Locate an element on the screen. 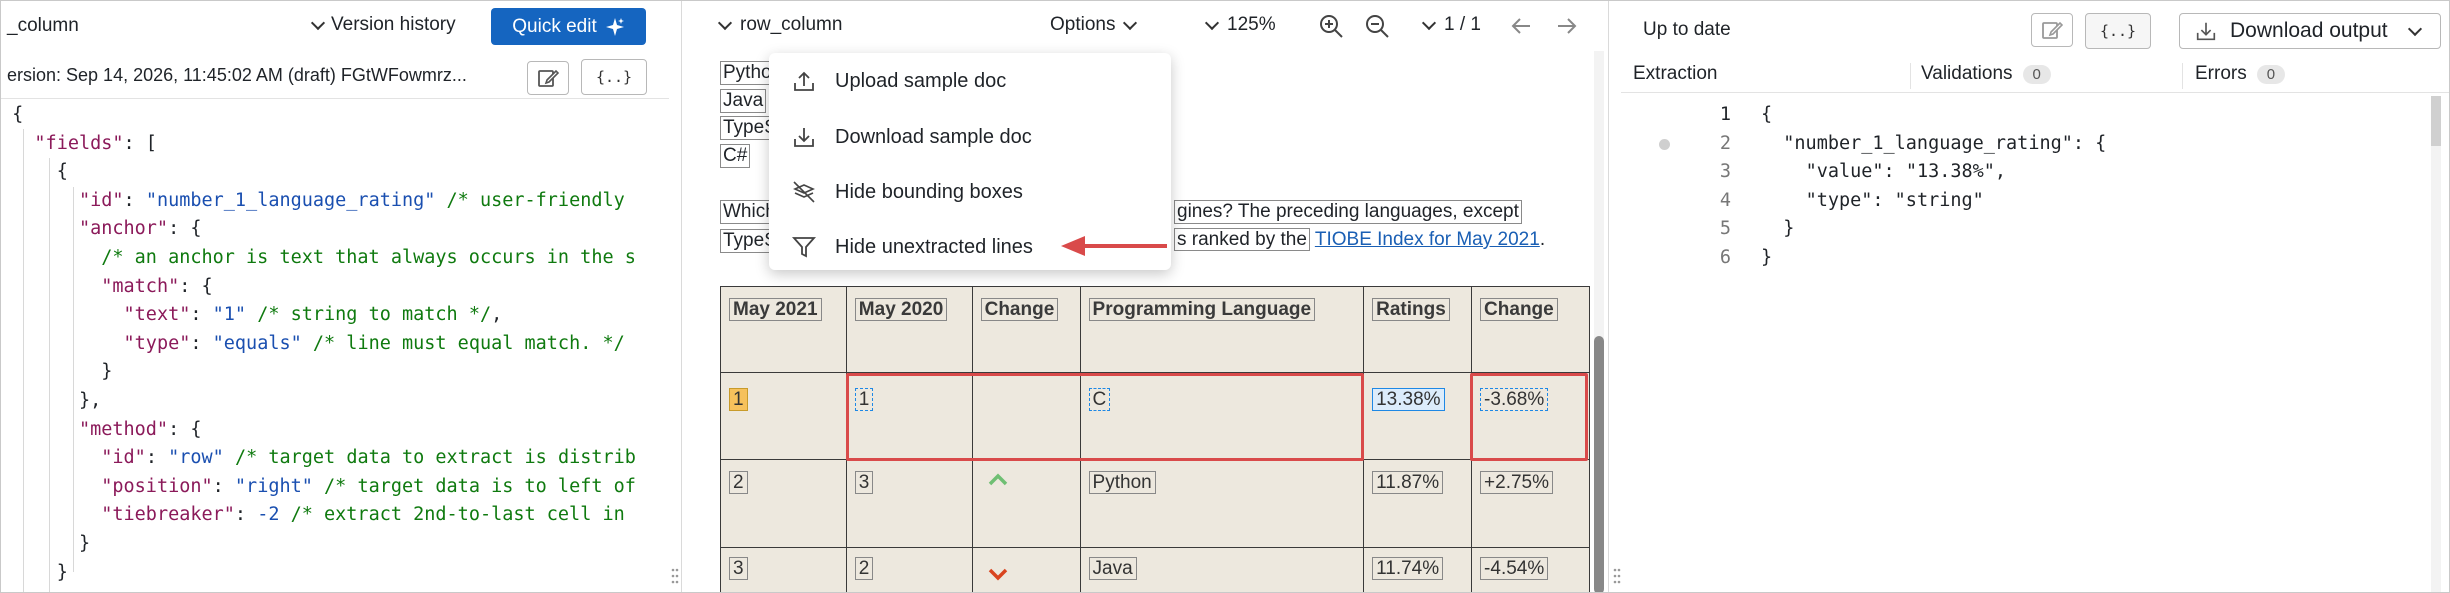 This screenshot has width=2450, height=593. extracted-value-box: 13.38% is located at coordinates (1408, 399).